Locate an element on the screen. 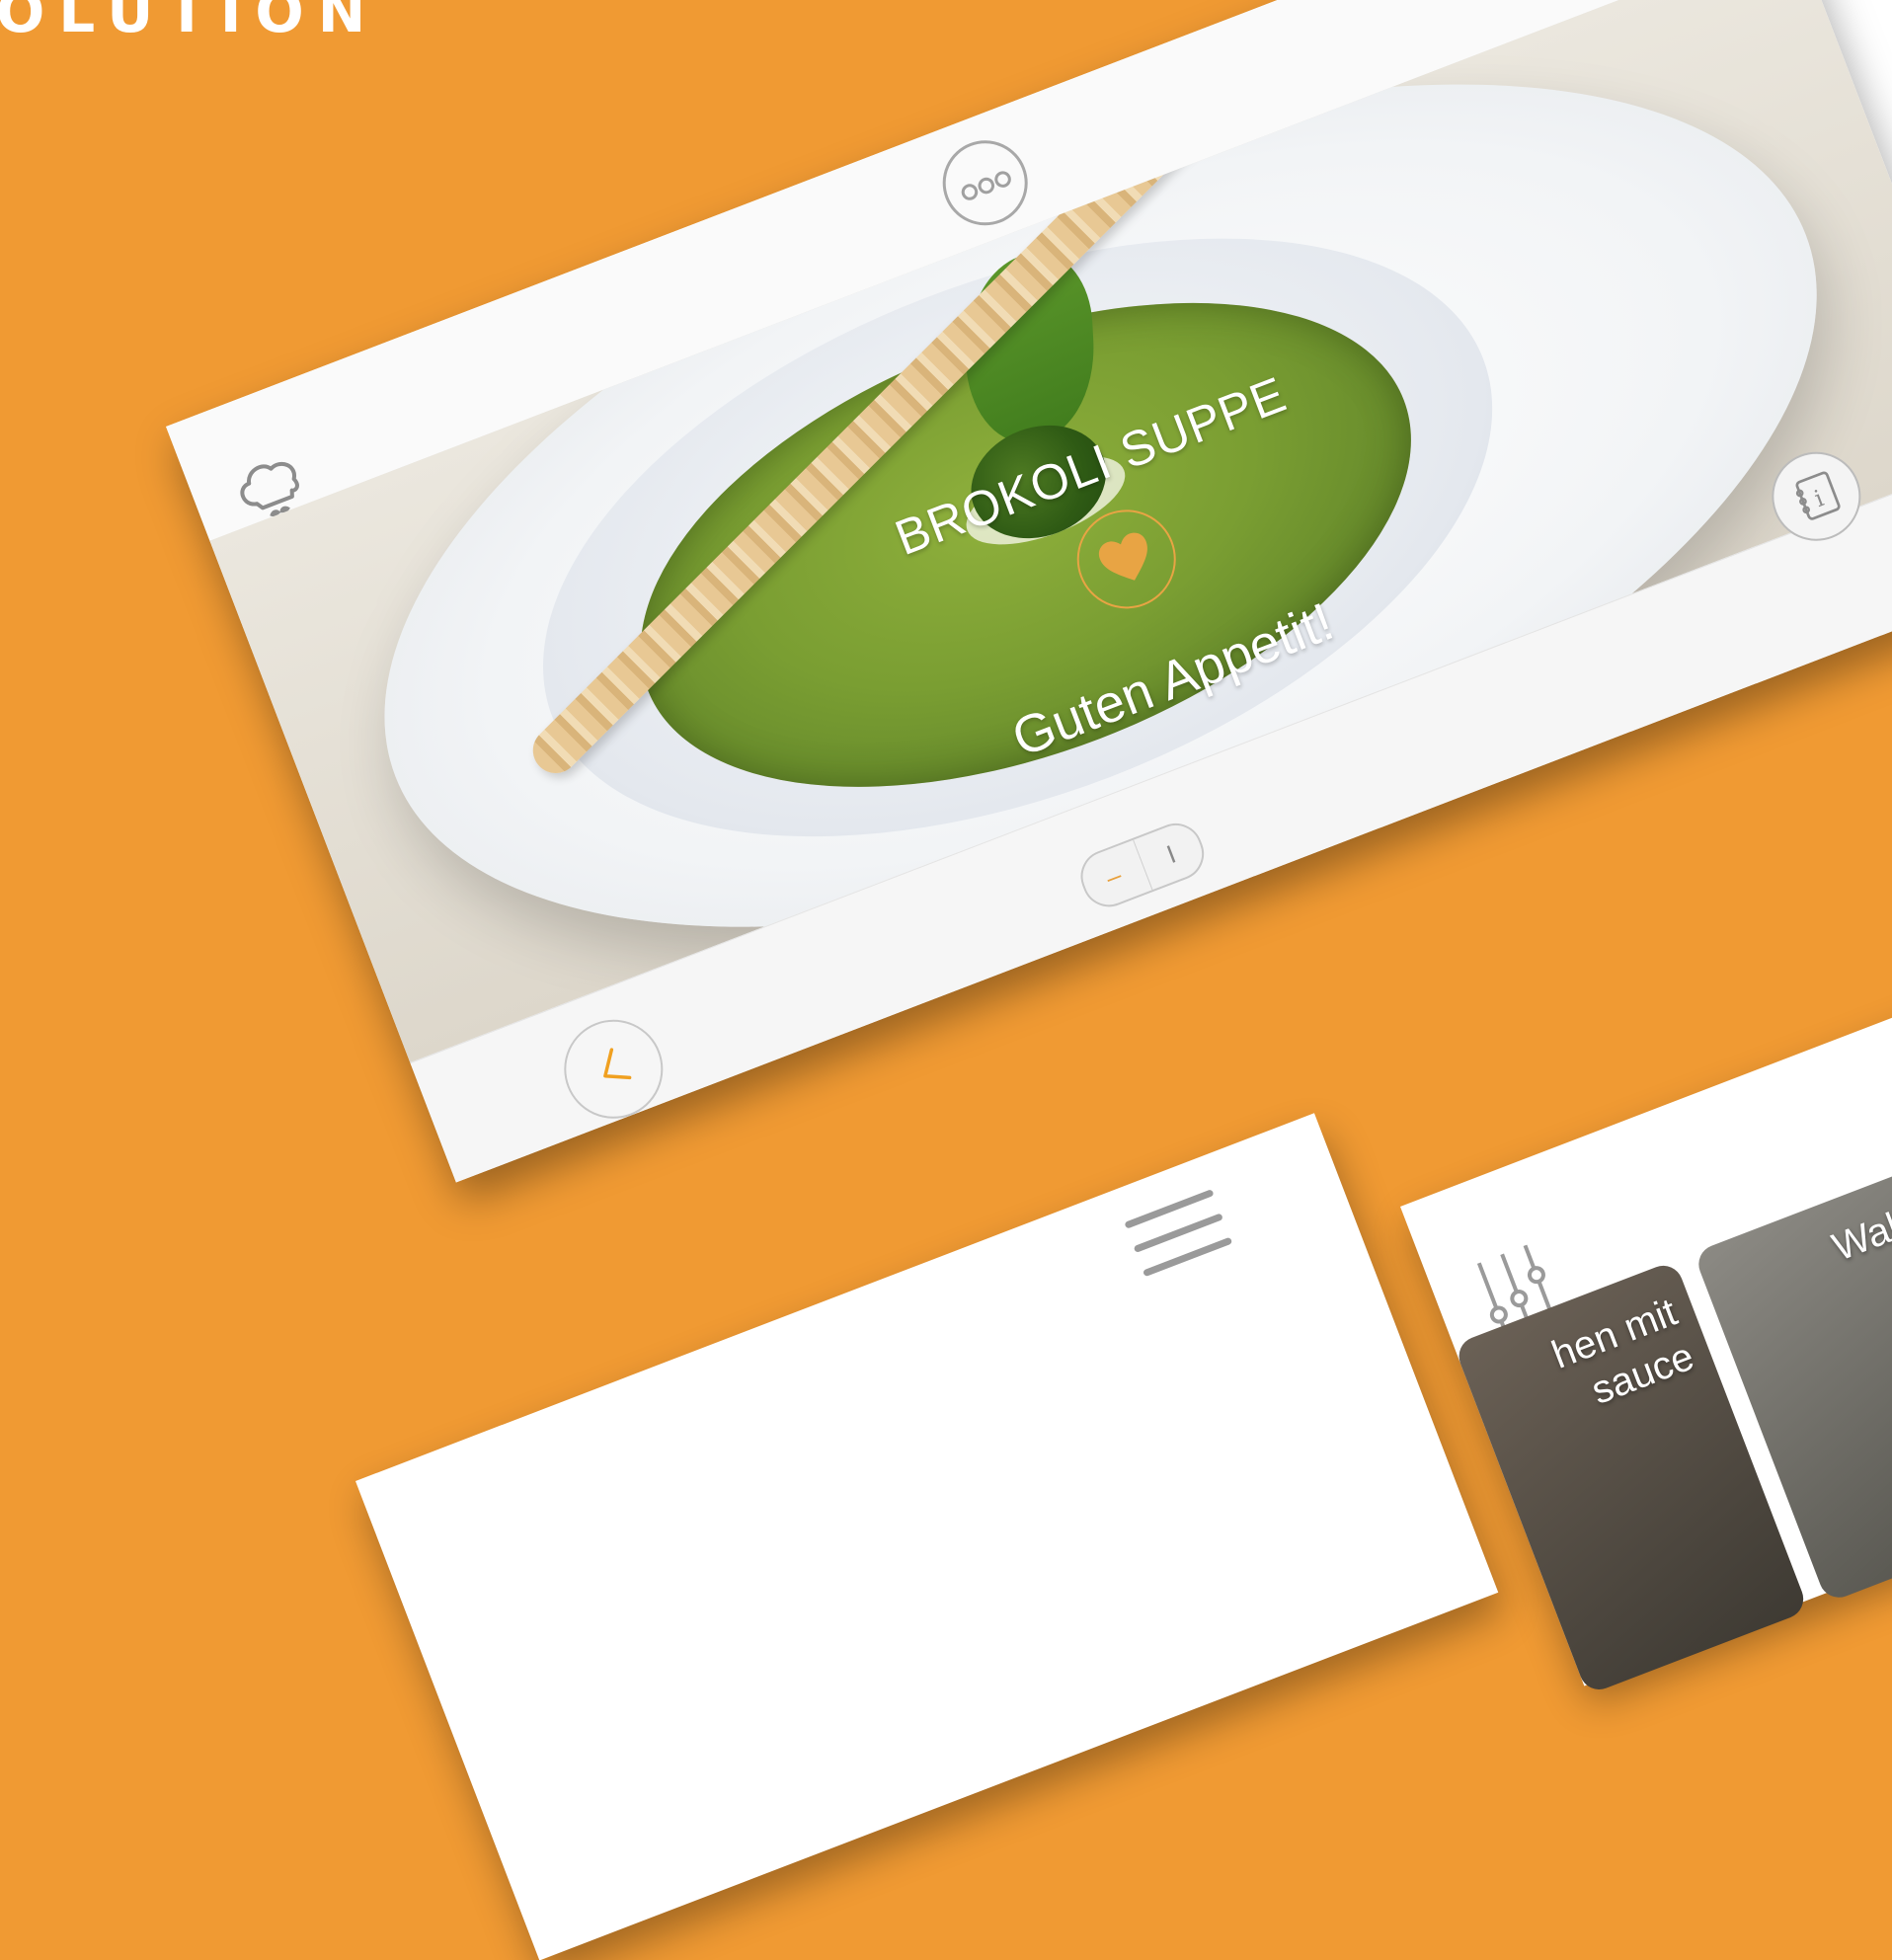  more-dots-icon is located at coordinates (985, 182).